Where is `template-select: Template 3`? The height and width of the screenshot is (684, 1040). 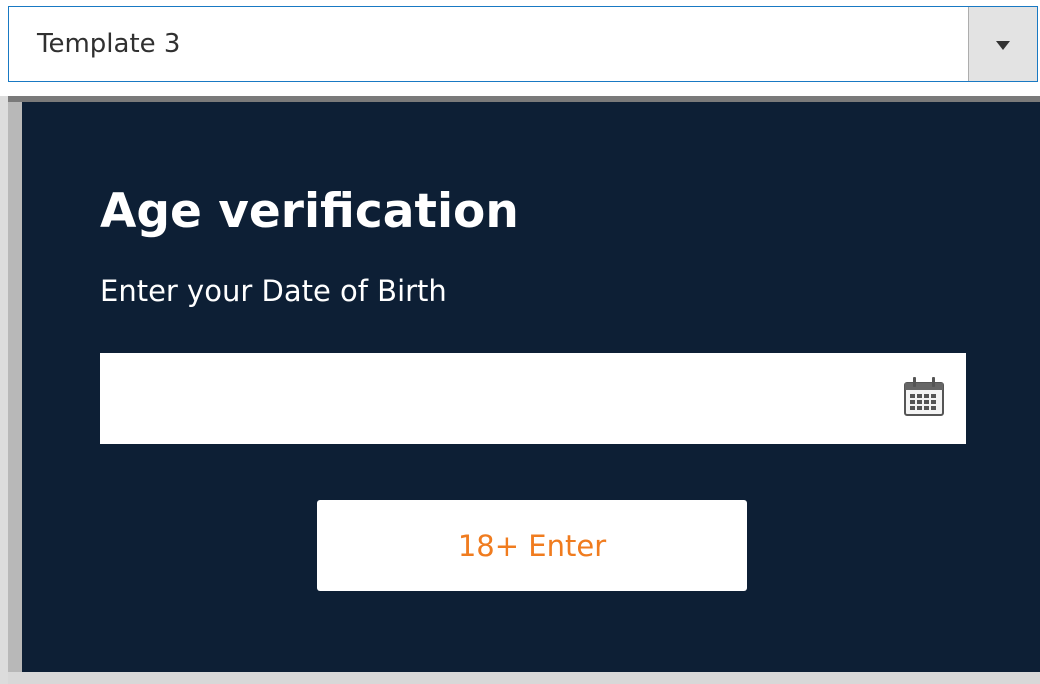 template-select: Template 3 is located at coordinates (523, 44).